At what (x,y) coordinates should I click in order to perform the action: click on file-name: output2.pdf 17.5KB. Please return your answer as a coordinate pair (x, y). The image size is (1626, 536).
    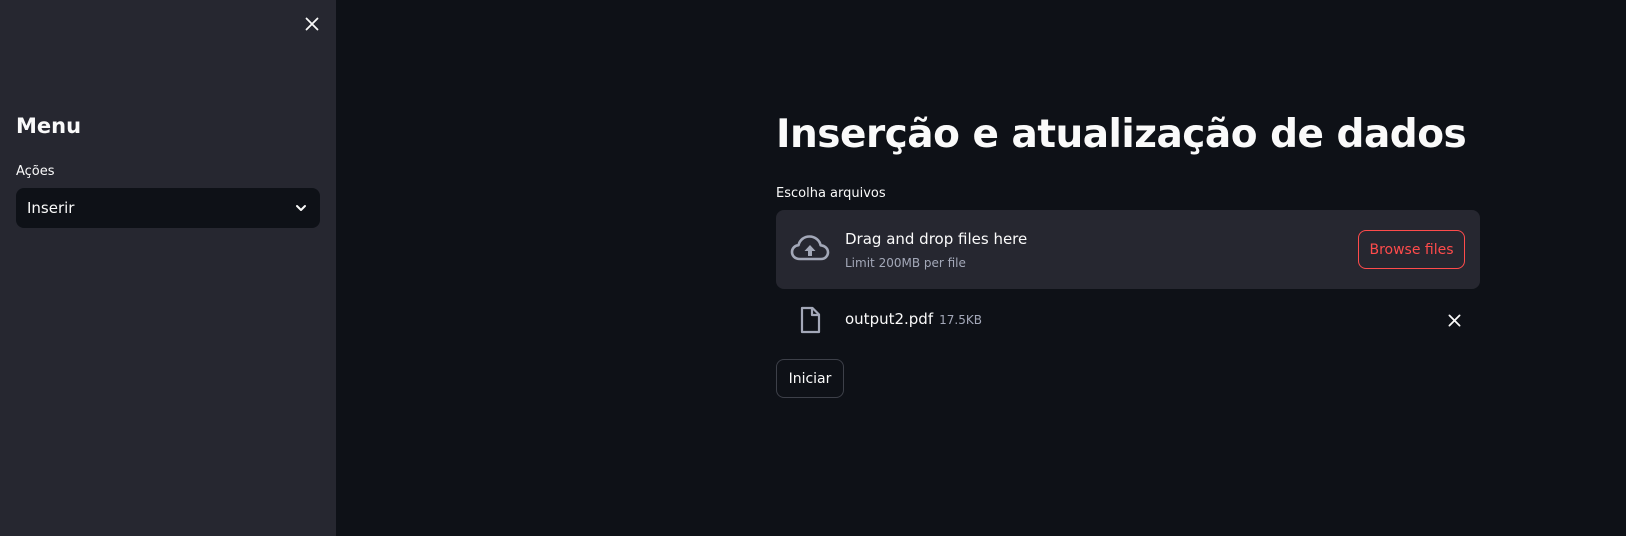
    Looking at the image, I should click on (913, 319).